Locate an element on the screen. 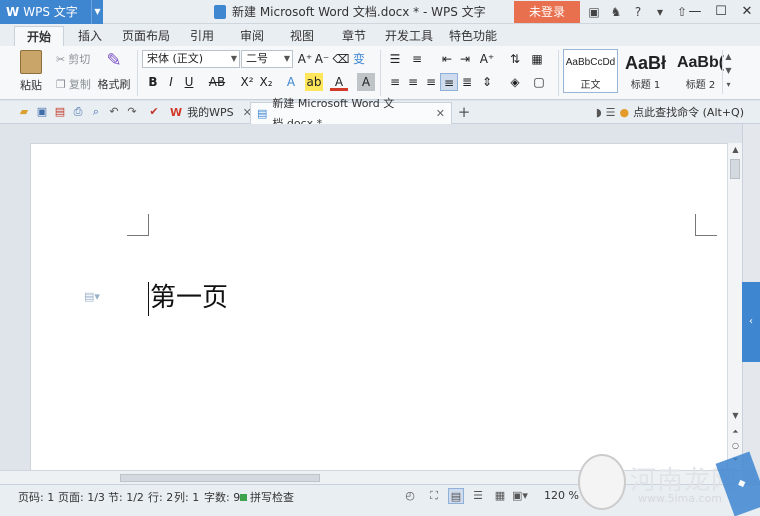 This screenshot has width=760, height=516. decrease-indent-icon: ⇤ is located at coordinates (447, 59).